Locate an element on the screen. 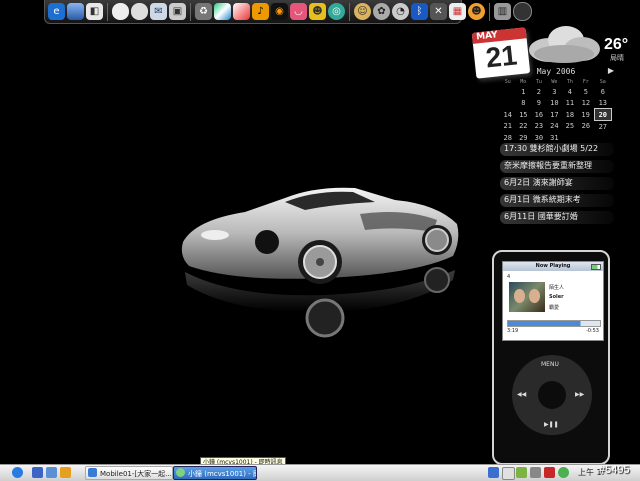 The image size is (640, 481). playback-progress-bar is located at coordinates (554, 323).